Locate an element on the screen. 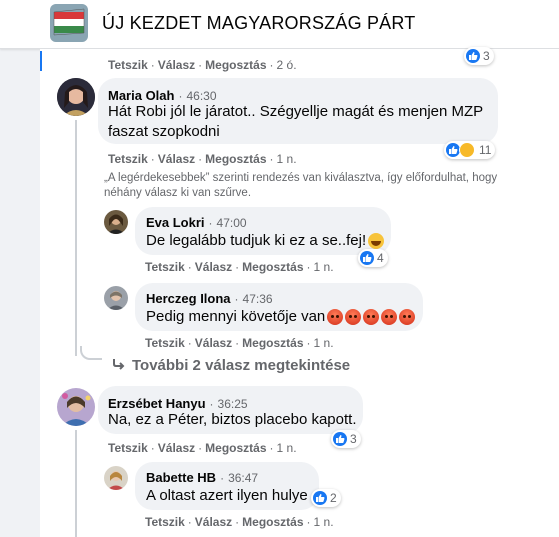 The height and width of the screenshot is (537, 559). scroll-indicator is located at coordinates (41, 61).